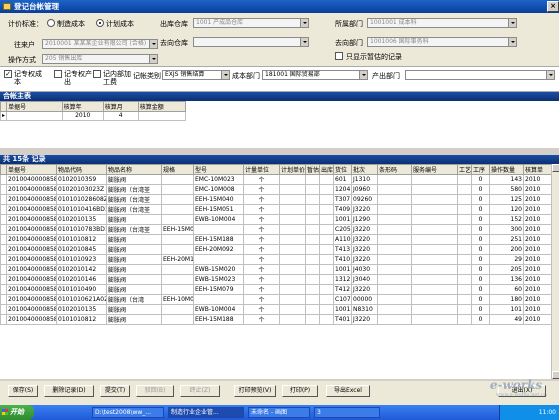 This screenshot has width=559, height=420. What do you see at coordinates (342, 319) in the screenshot?
I see `table-cell: T401` at bounding box center [342, 319].